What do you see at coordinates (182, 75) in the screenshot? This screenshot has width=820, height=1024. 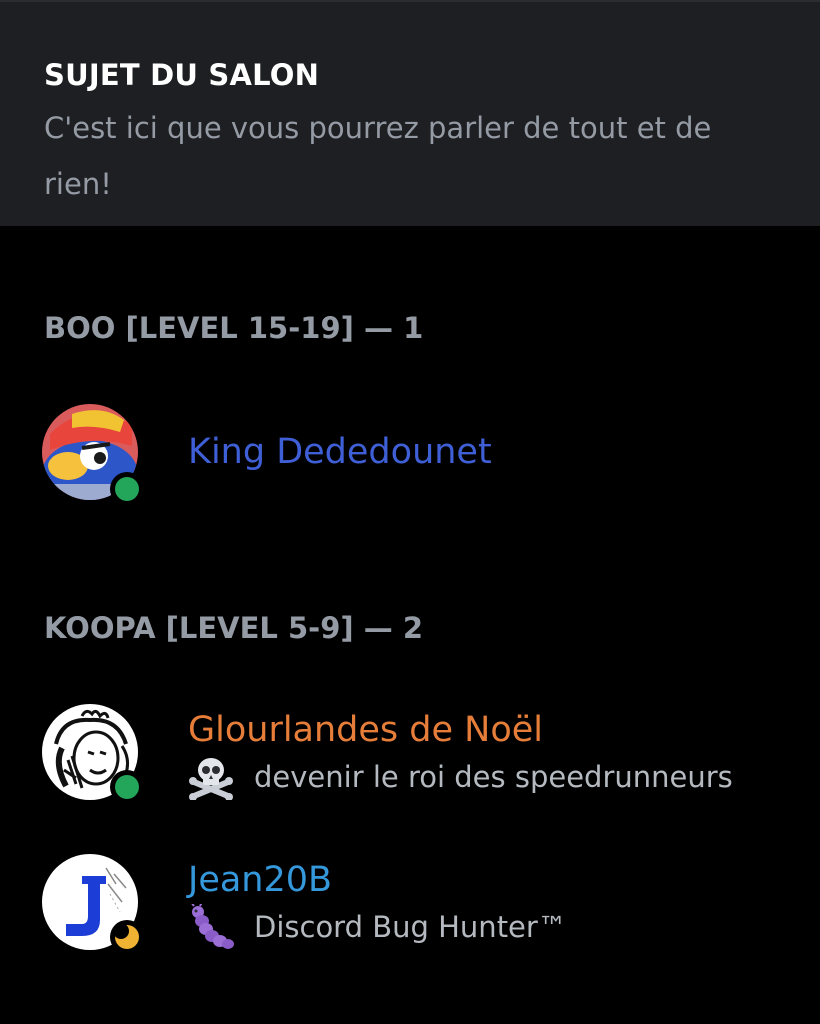 I see `channel-topic-title: SUJET DU SALON` at bounding box center [182, 75].